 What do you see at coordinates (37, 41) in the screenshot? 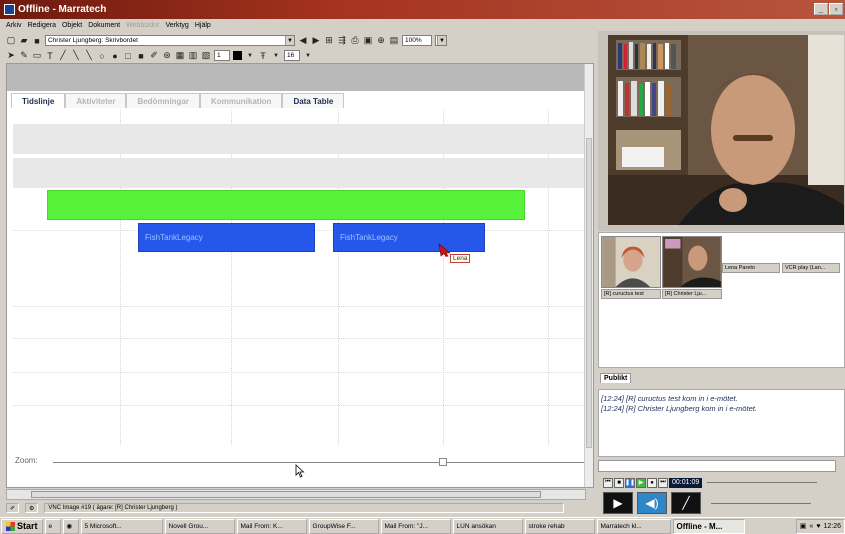
I see `save-icon: ■` at bounding box center [37, 41].